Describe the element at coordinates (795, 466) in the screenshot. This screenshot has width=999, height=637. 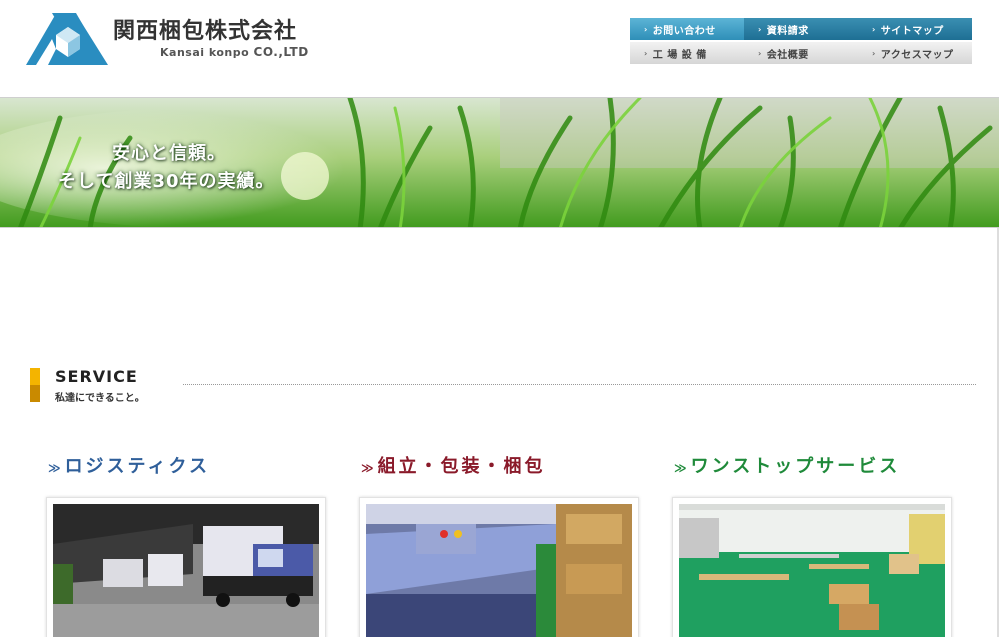
I see `column-title: ワンストップサービス` at that location.